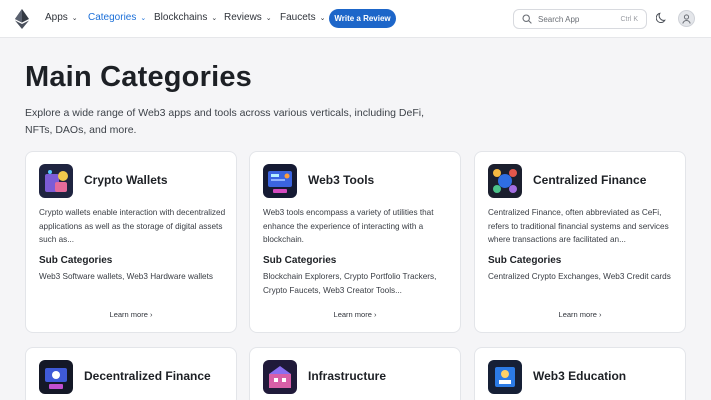 This screenshot has width=711, height=400. What do you see at coordinates (280, 181) in the screenshot?
I see `tools-icon` at bounding box center [280, 181].